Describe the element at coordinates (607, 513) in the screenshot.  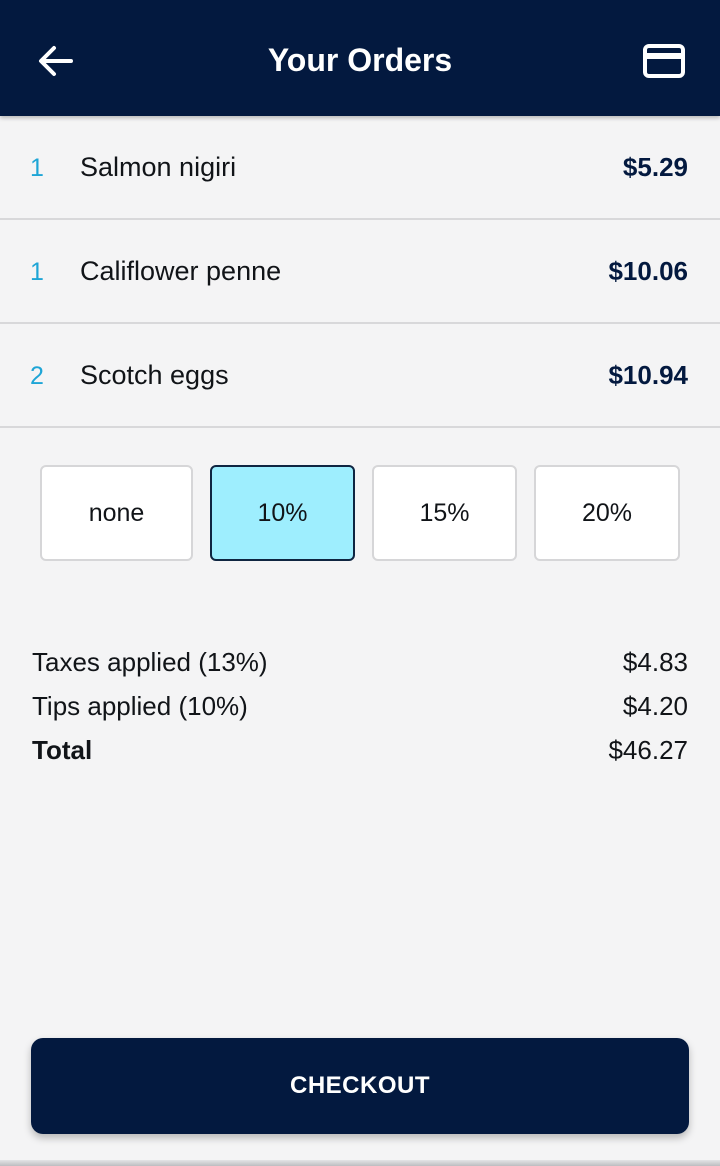
I see `tip-option-20: 20%` at that location.